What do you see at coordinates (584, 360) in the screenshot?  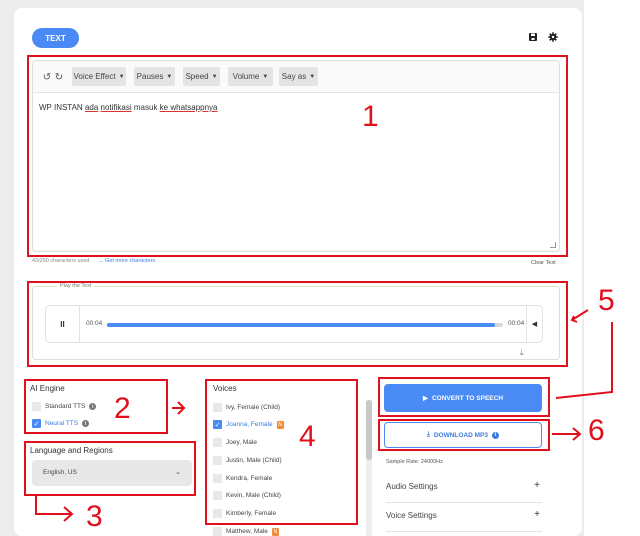 I see `arrow-5-line` at bounding box center [584, 360].